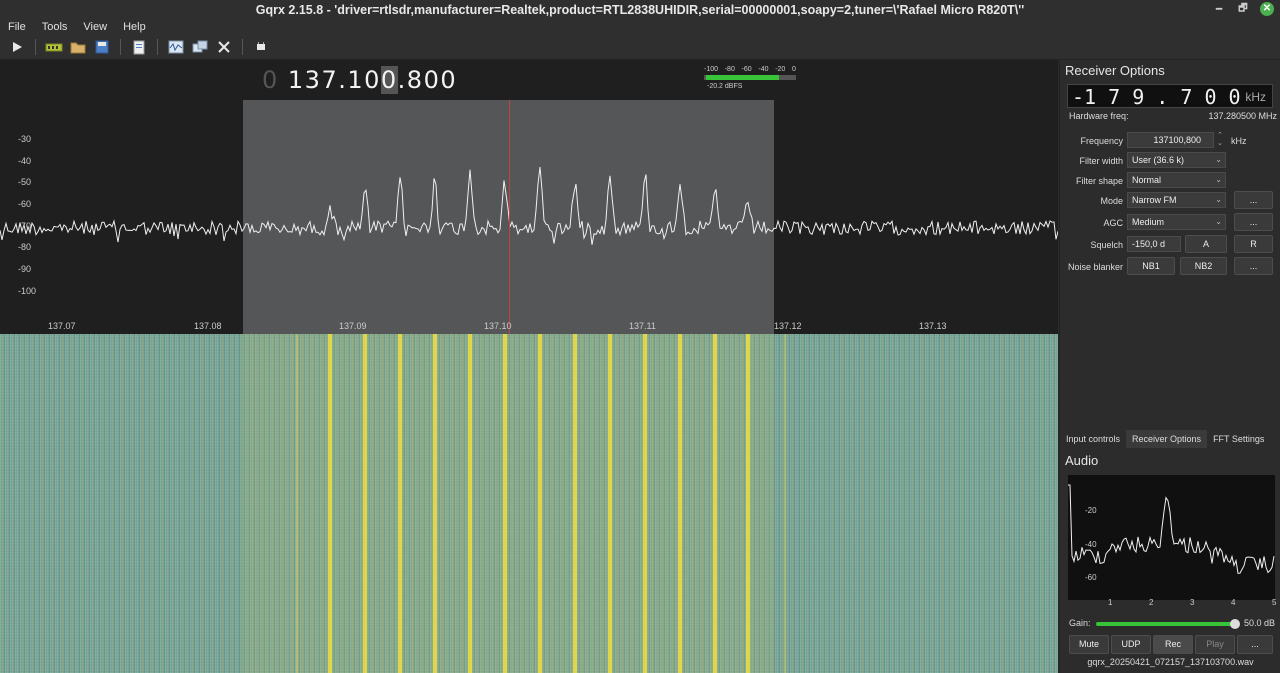 The height and width of the screenshot is (673, 1280). I want to click on document-icon, so click(139, 47).